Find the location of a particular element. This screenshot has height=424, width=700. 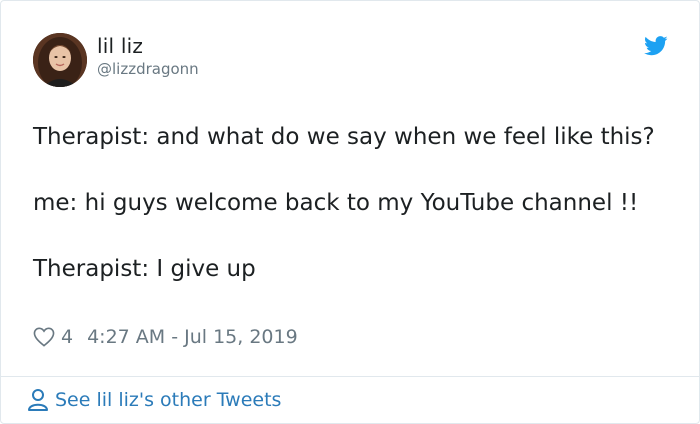

heart-icon is located at coordinates (44, 337).